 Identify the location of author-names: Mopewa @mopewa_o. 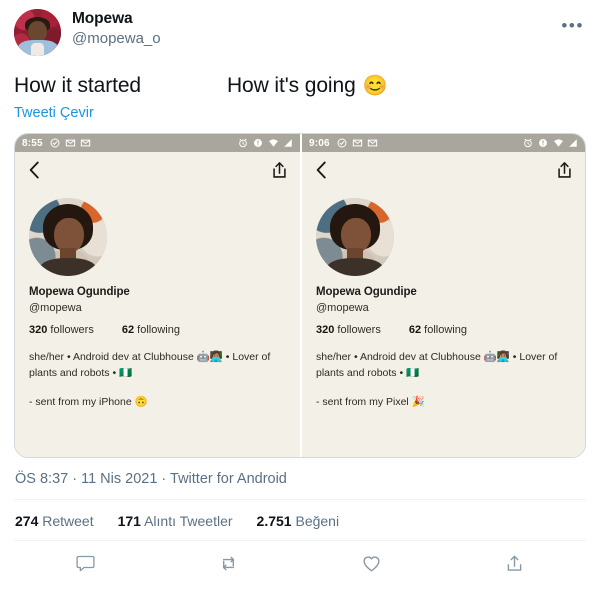
(116, 29).